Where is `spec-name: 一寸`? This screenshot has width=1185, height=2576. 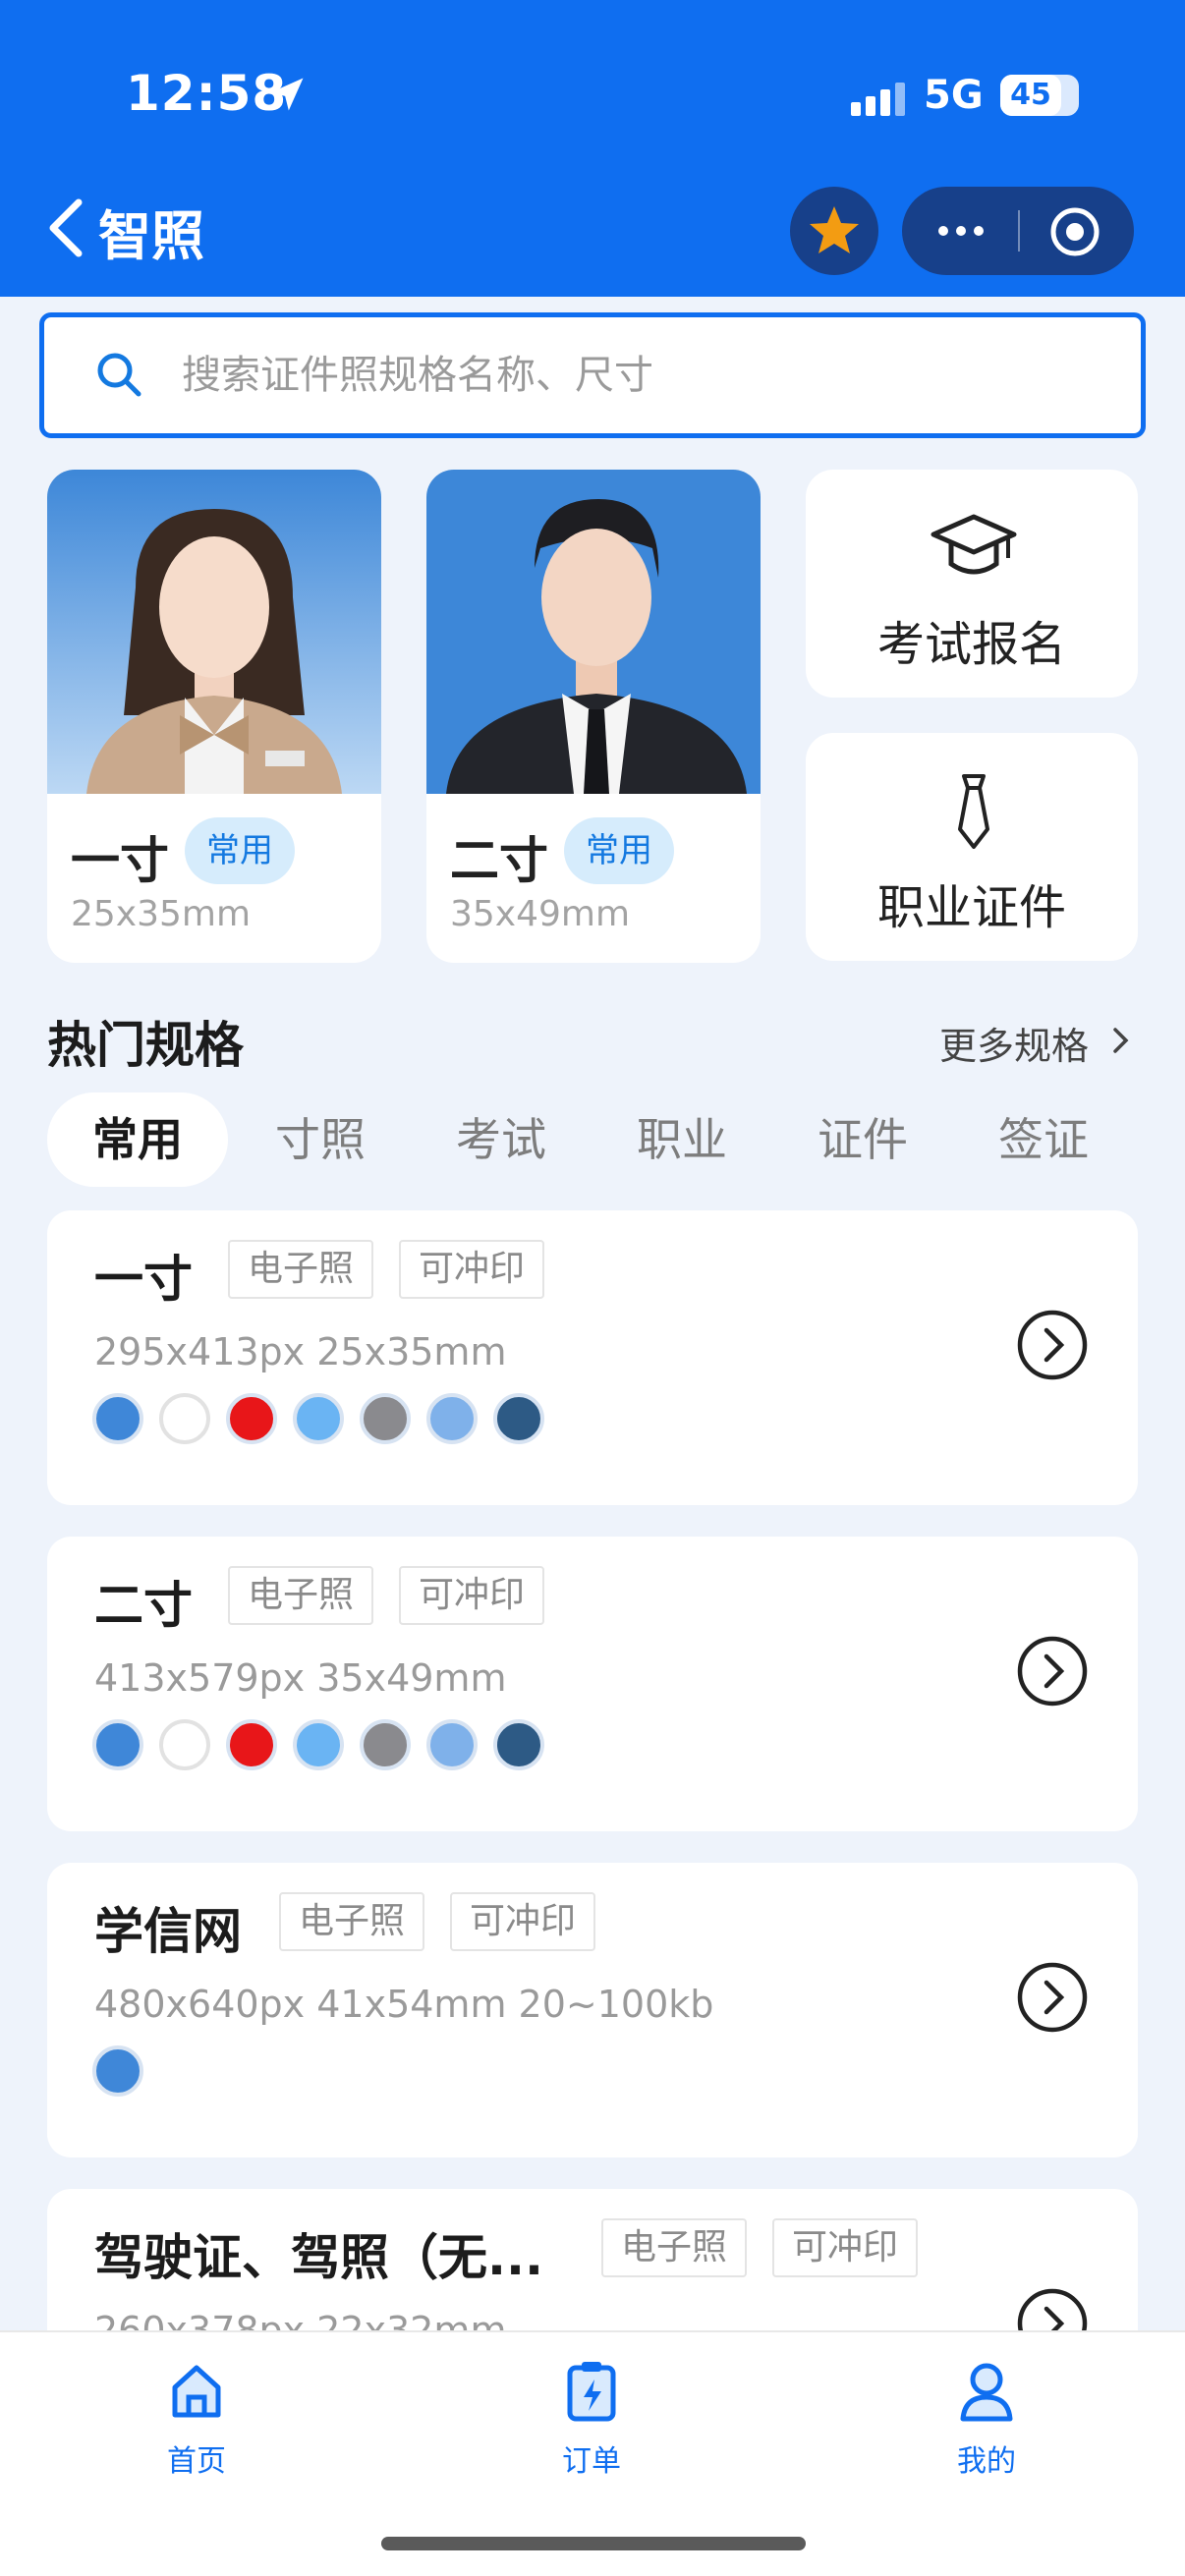
spec-name: 一寸 is located at coordinates (144, 1279).